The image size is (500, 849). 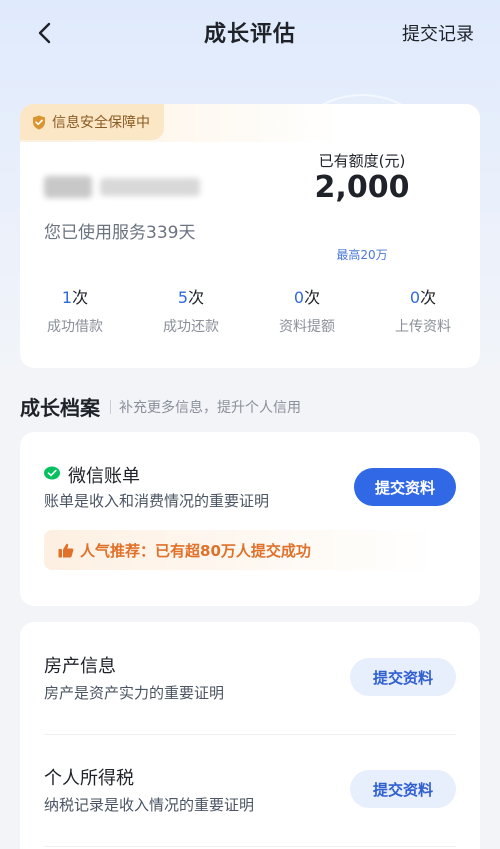 I want to click on section-subtitle: 补充更多信息，提升个人信用, so click(x=210, y=407).